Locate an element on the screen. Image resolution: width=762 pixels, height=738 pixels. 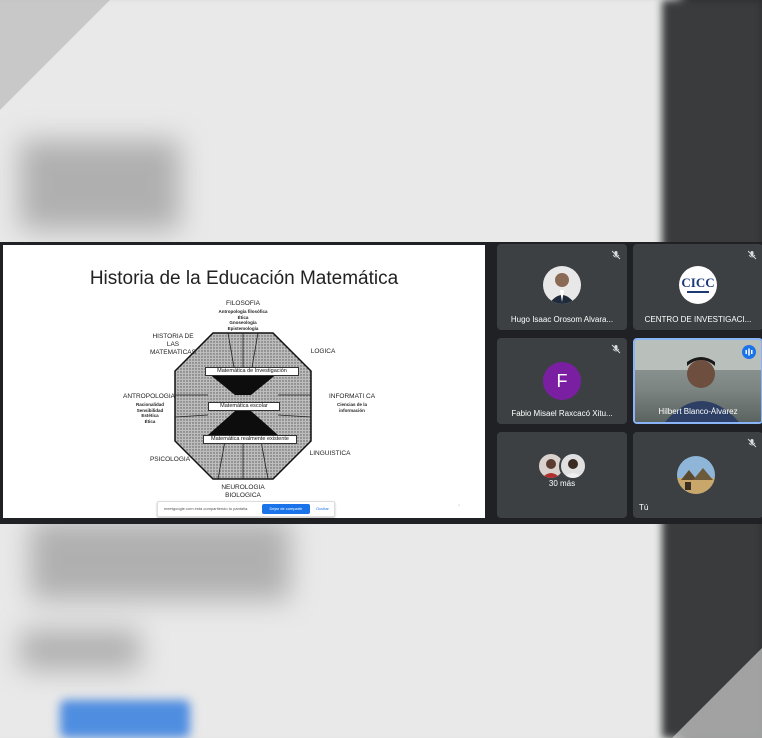
self-avatar is located at coordinates (696, 475).